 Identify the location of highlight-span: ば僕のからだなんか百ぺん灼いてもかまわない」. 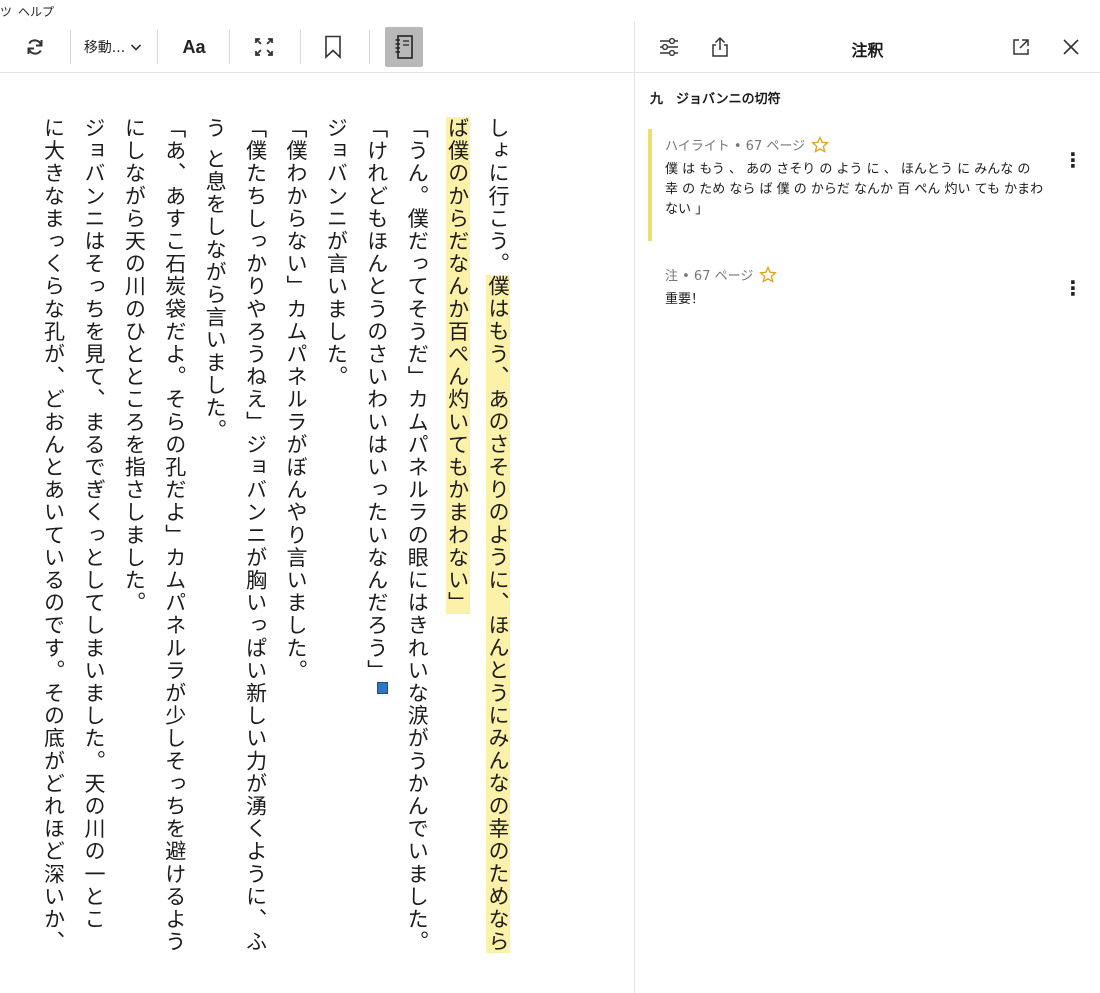
(457, 366).